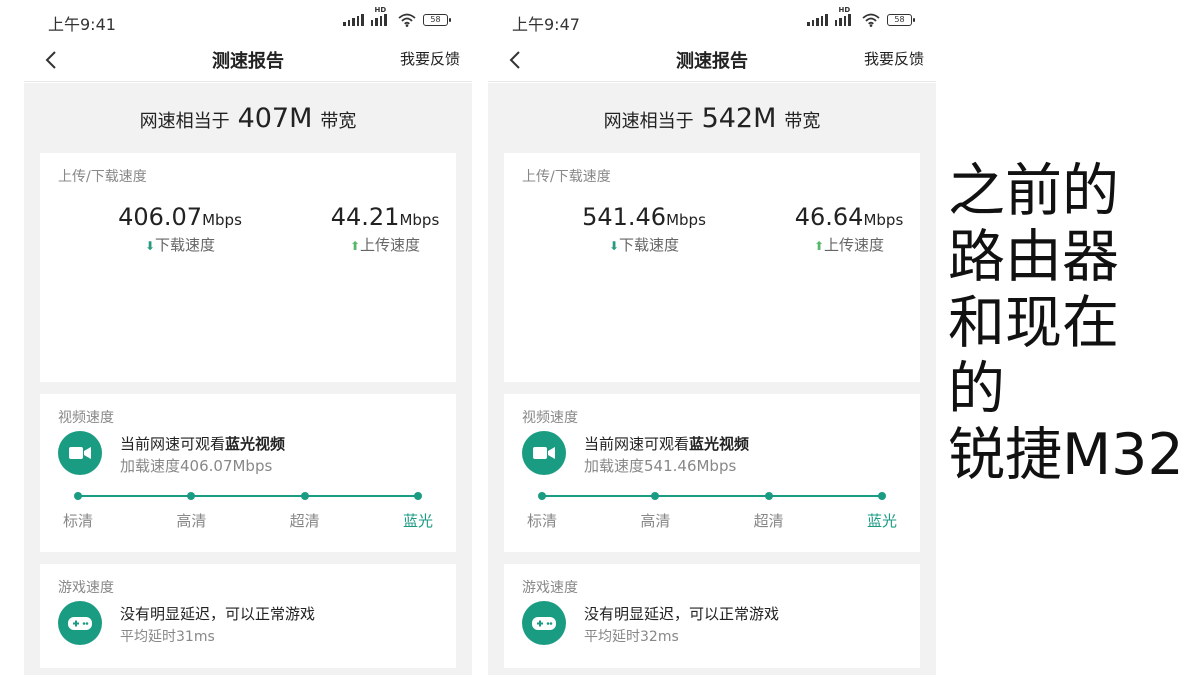 The width and height of the screenshot is (1200, 675). I want to click on status-time: 上午9:47, so click(546, 24).